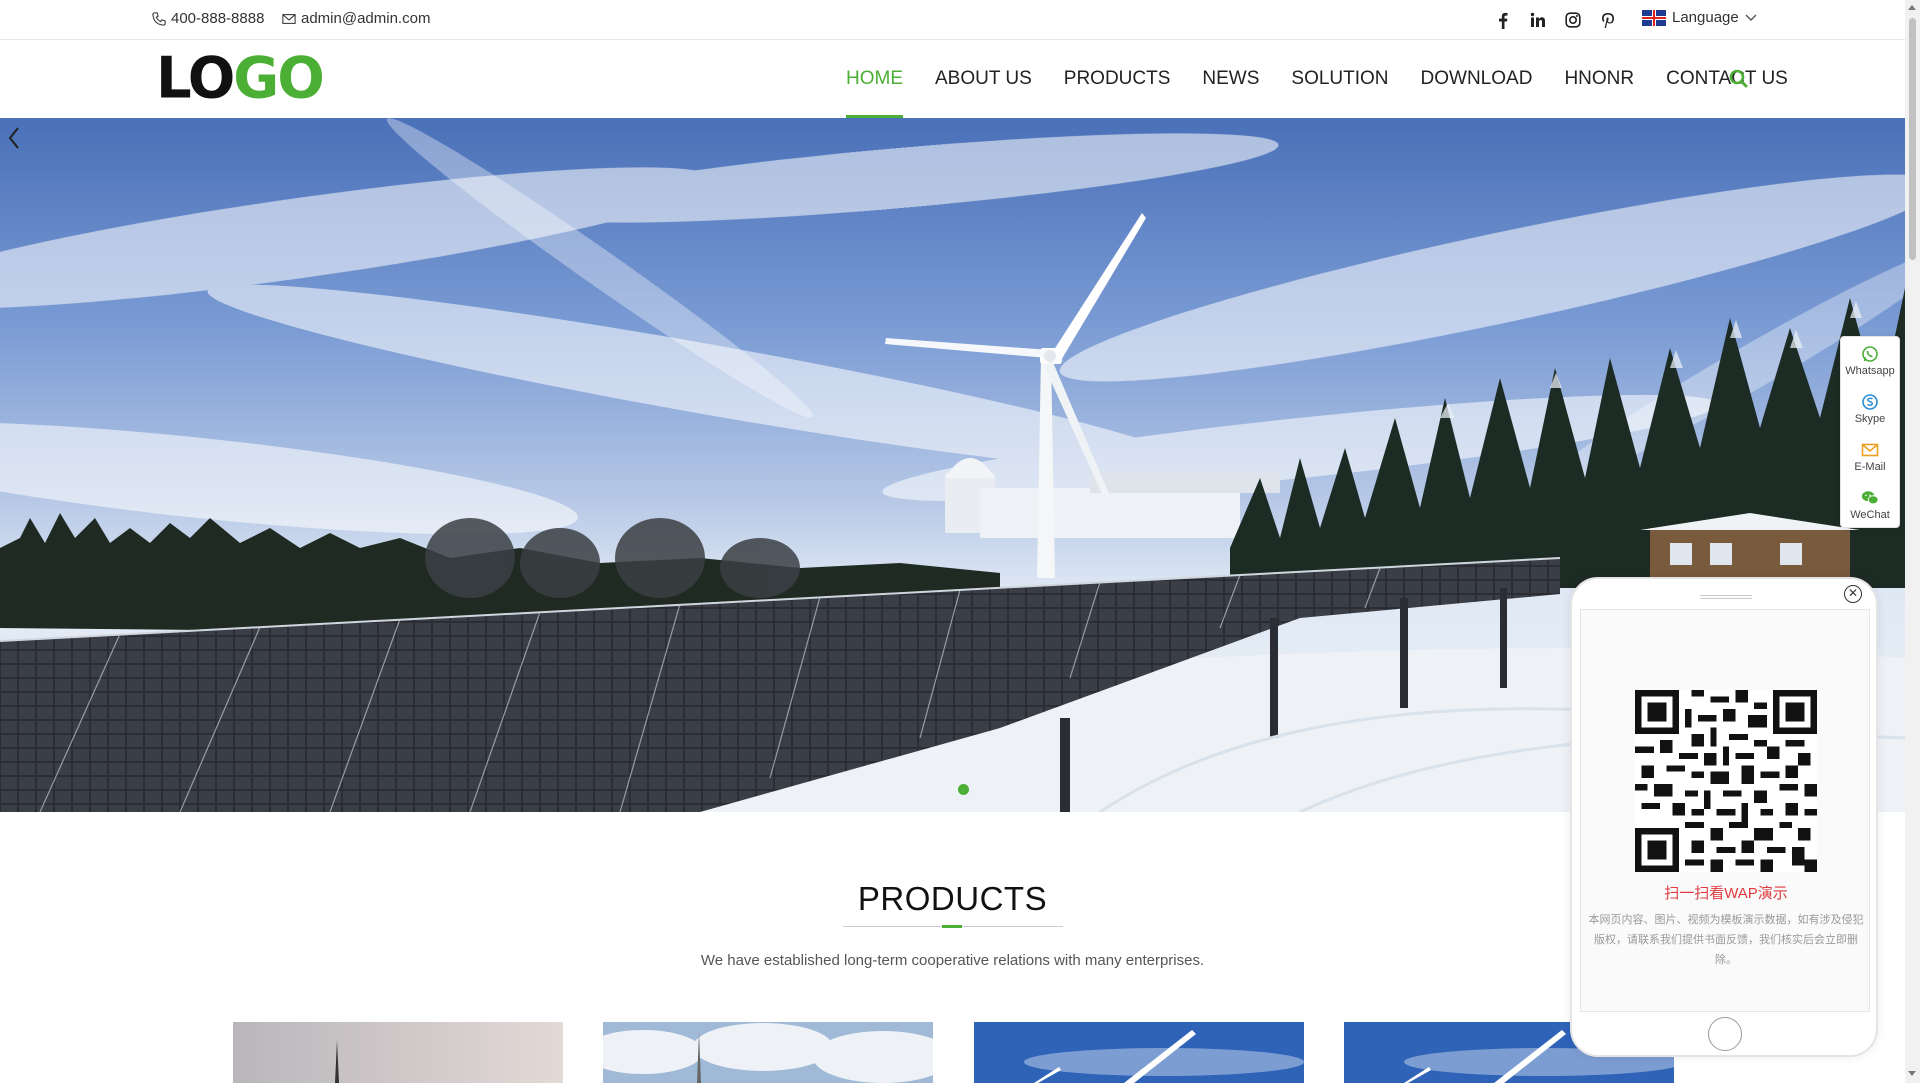 The height and width of the screenshot is (1083, 1920). I want to click on whatsapp-icon, so click(1870, 354).